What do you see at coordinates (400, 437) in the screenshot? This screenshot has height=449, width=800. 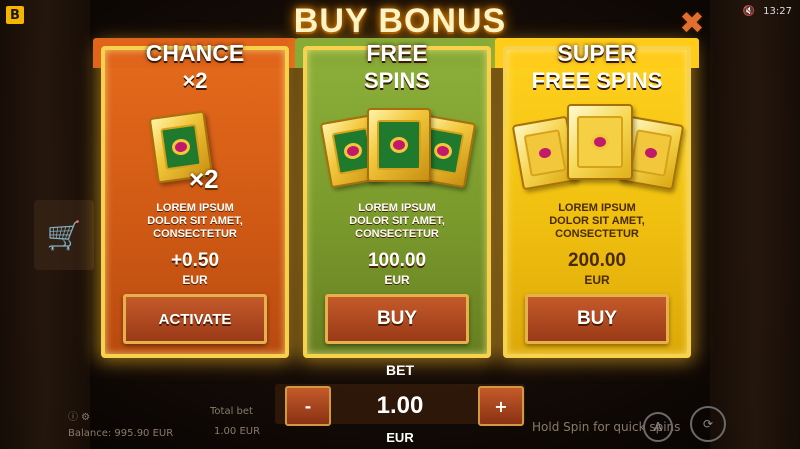 I see `bet-currency: EUR` at bounding box center [400, 437].